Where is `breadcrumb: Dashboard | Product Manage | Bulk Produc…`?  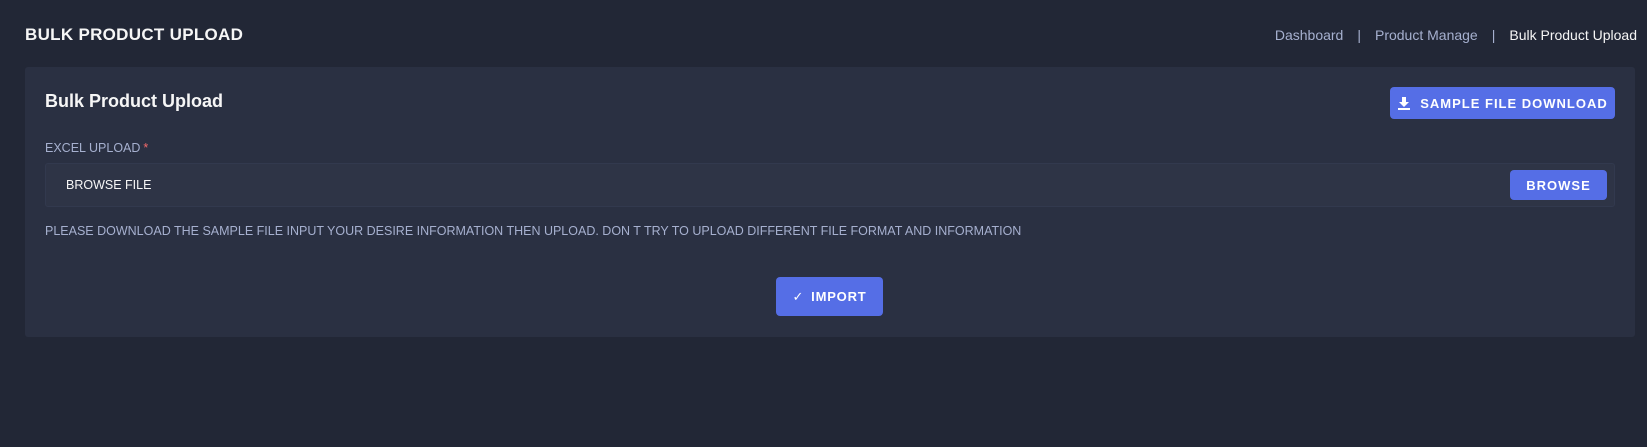 breadcrumb: Dashboard | Product Manage | Bulk Produc… is located at coordinates (1456, 35).